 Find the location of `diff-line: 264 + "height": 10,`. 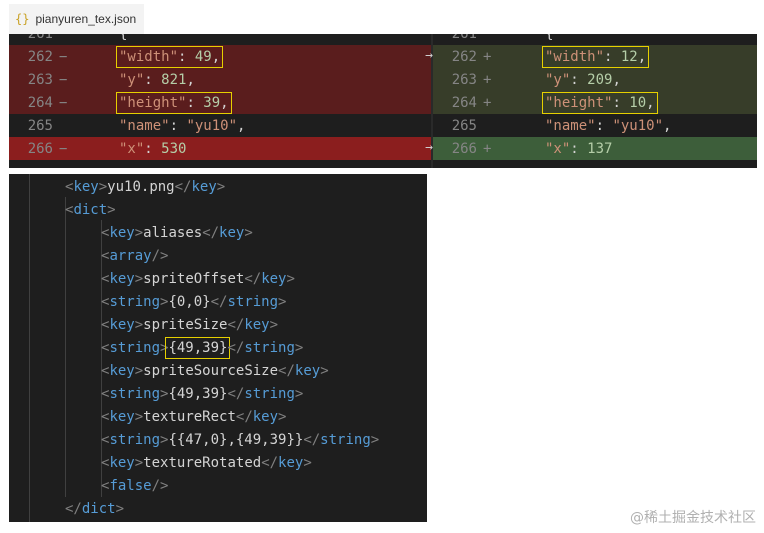

diff-line: 264 + "height": 10, is located at coordinates (595, 102).